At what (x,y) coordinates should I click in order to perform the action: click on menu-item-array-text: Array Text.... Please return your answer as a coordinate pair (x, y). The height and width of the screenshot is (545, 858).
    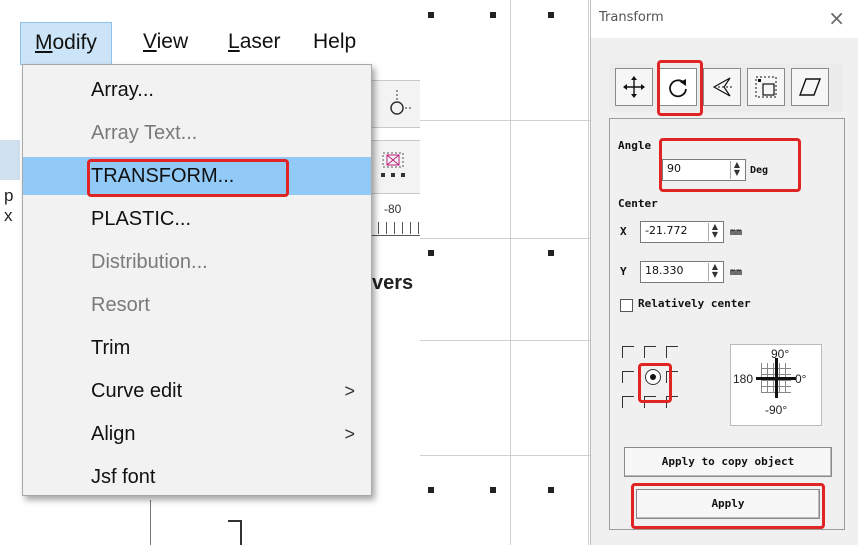
    Looking at the image, I should click on (144, 133).